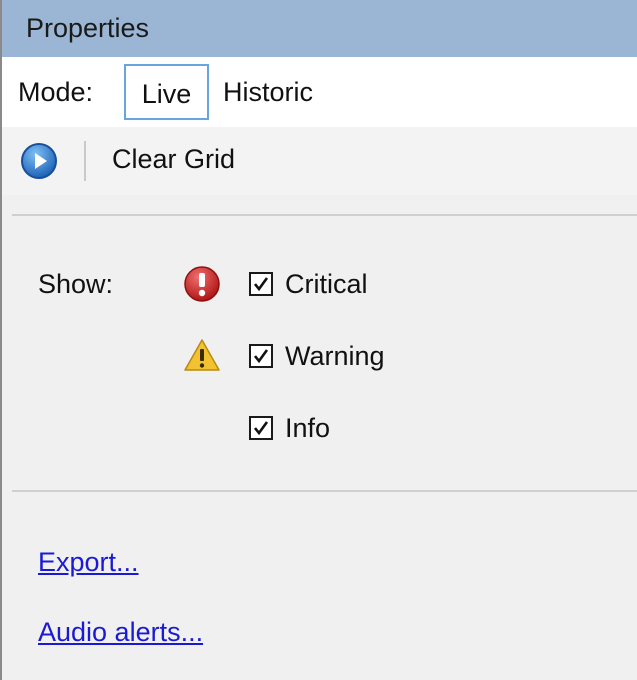 The height and width of the screenshot is (680, 637). Describe the element at coordinates (76, 284) in the screenshot. I see `show-label: Show:` at that location.